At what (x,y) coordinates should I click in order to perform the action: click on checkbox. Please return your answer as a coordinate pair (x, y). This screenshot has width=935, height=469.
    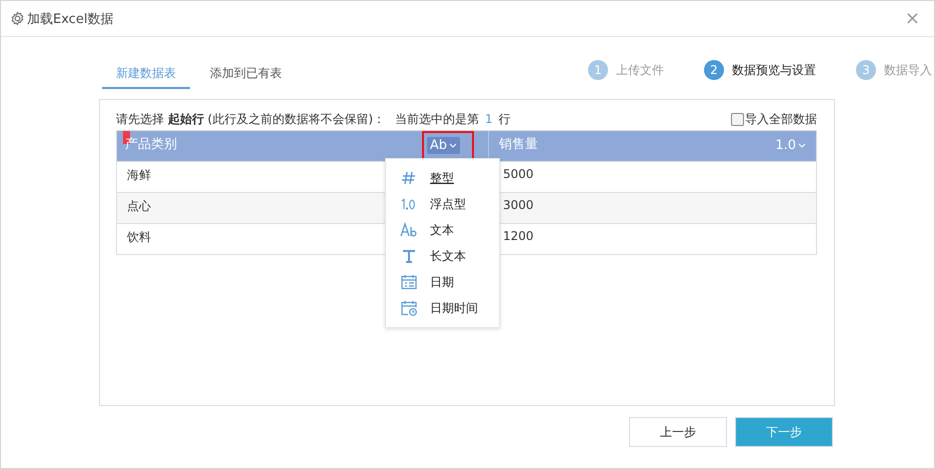
    Looking at the image, I should click on (737, 119).